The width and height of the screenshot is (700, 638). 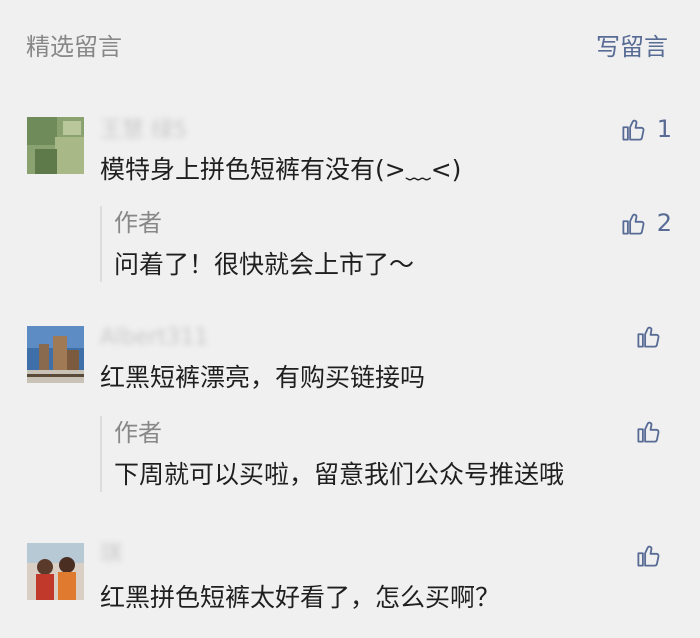 I want to click on reply-like-count: 2, so click(x=664, y=223).